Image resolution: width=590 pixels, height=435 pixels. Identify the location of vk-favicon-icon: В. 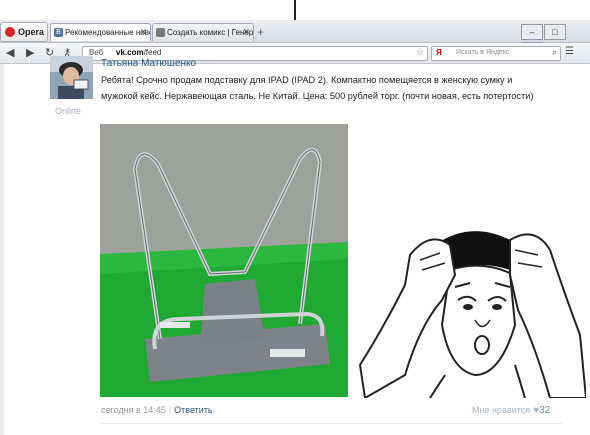
(58, 32).